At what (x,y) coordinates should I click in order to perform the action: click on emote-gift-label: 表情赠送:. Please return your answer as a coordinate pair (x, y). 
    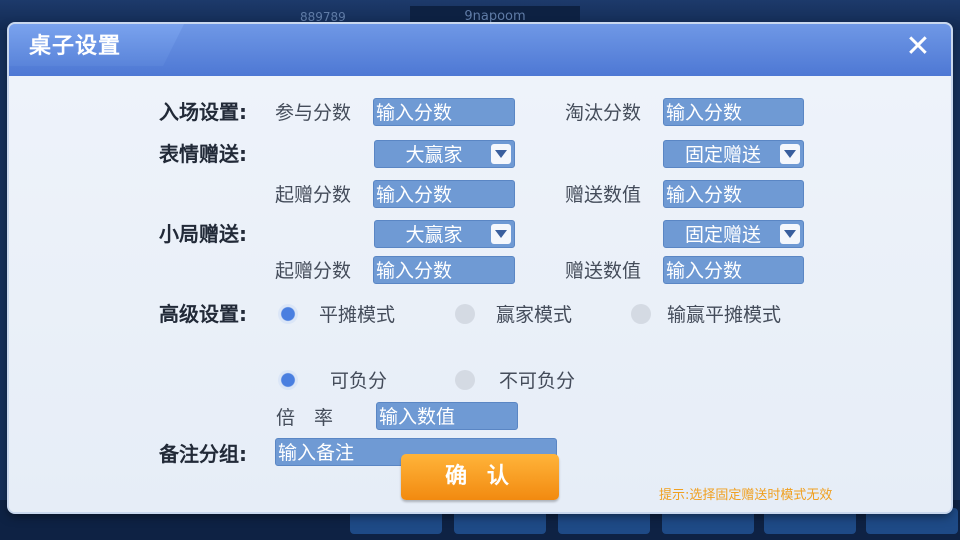
    Looking at the image, I should click on (203, 154).